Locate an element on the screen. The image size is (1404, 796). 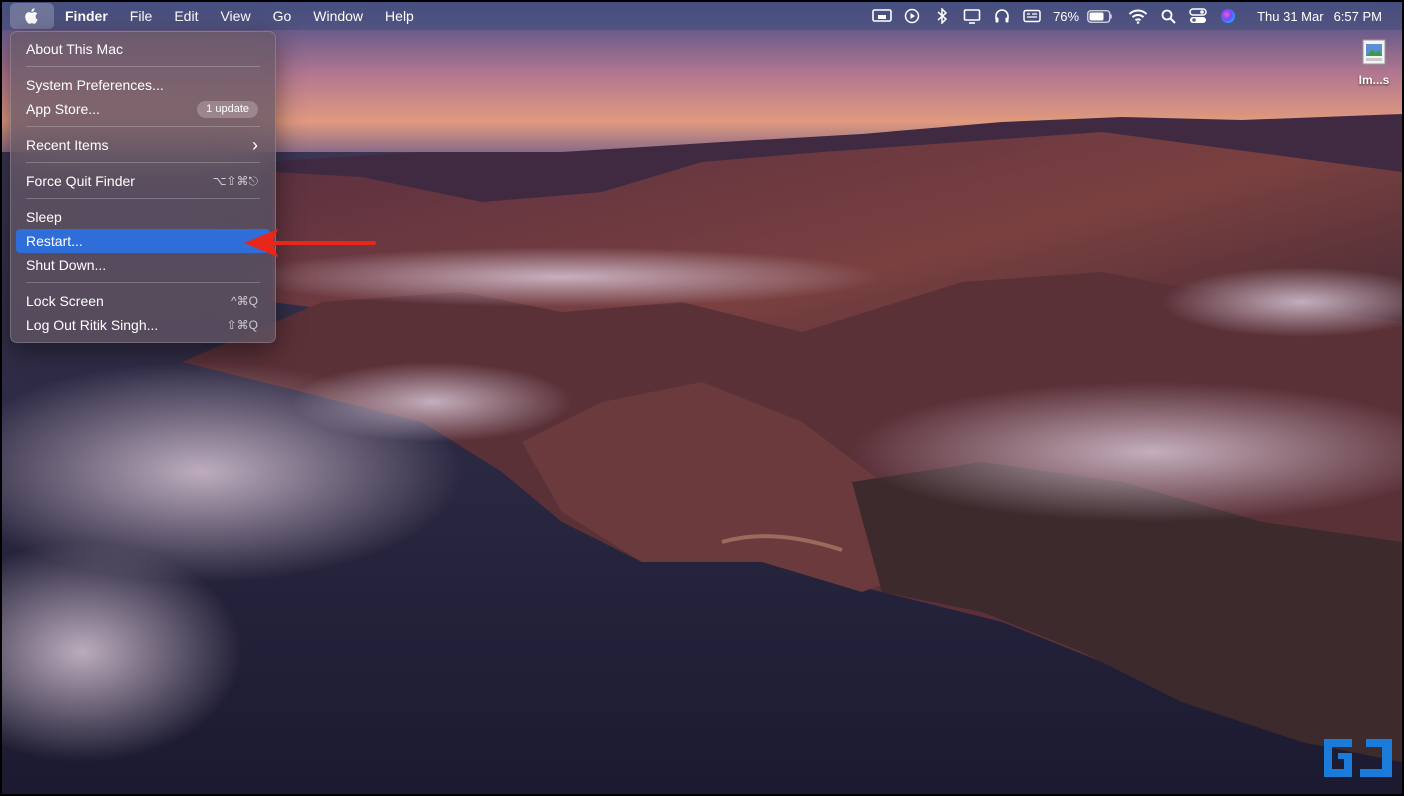
clock-date: Thu 31 Mar is located at coordinates (1290, 16).